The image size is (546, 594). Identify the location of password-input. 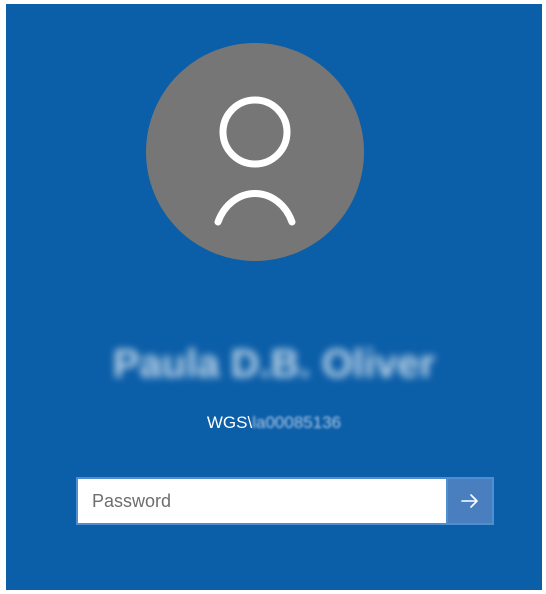
(261, 501).